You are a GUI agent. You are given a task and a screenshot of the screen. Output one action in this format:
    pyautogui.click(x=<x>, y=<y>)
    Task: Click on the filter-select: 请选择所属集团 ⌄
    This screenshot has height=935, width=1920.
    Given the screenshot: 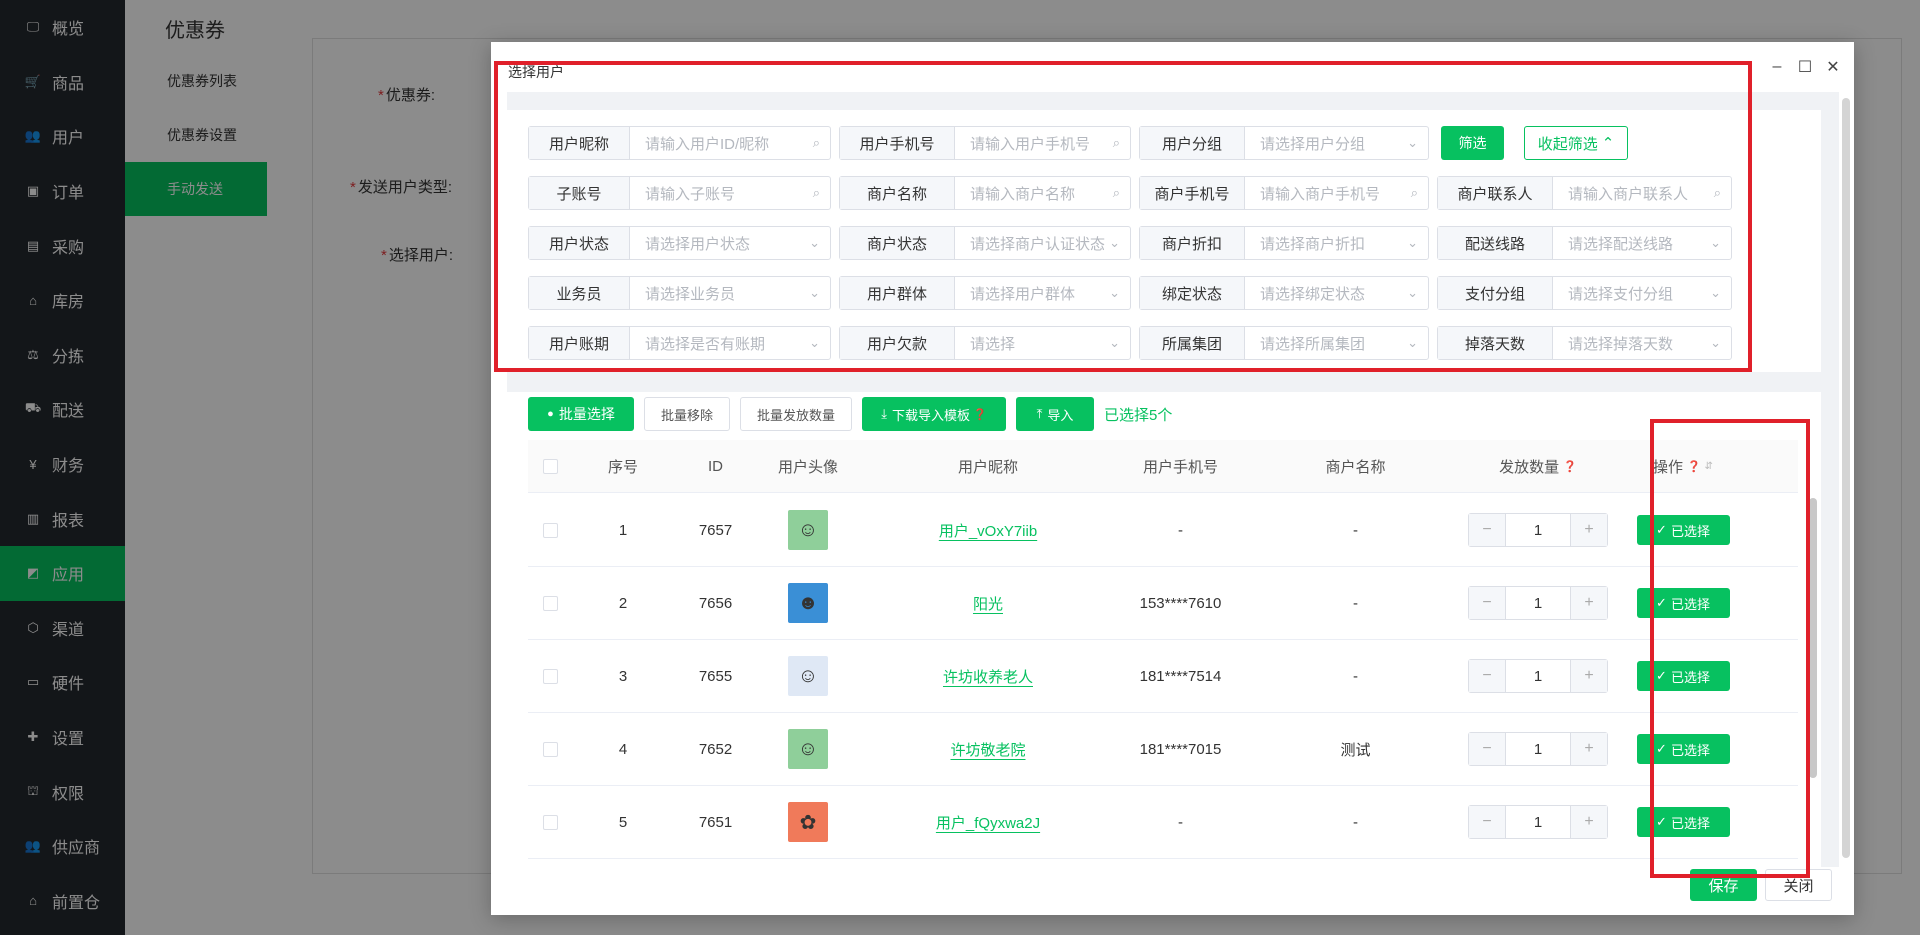 What is the action you would take?
    pyautogui.click(x=1336, y=343)
    